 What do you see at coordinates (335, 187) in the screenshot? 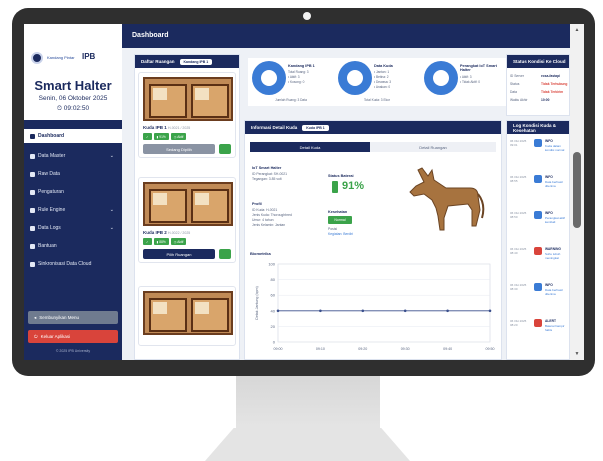
I see `battery-icon` at bounding box center [335, 187].